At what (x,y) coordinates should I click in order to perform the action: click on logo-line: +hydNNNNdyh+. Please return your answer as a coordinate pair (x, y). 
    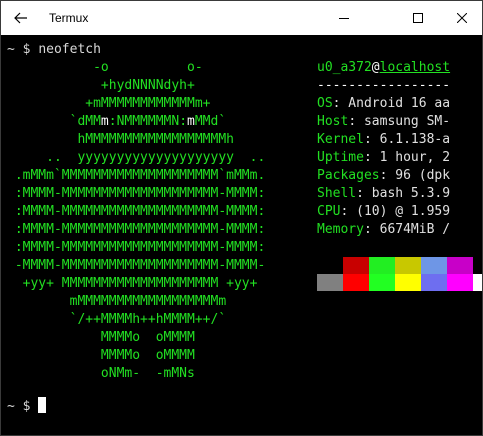
    Looking at the image, I should click on (101, 85).